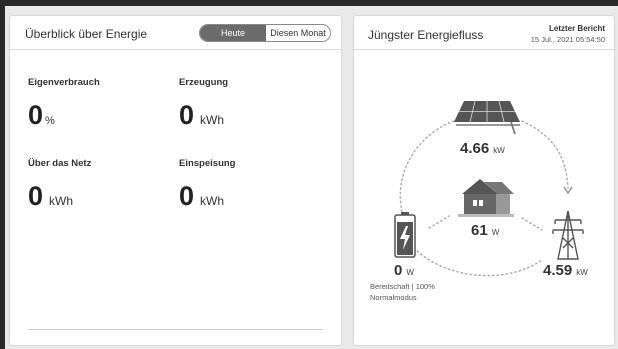 This screenshot has height=349, width=618. Describe the element at coordinates (402, 292) in the screenshot. I see `battery-status: Bereitschaft | 100% Normalmodus` at that location.